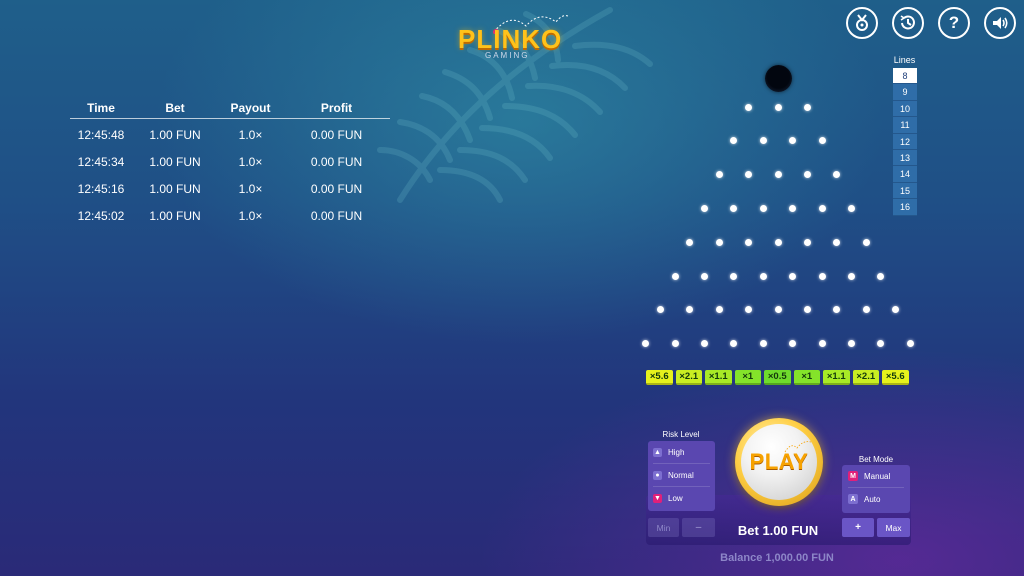 The image size is (1024, 576). What do you see at coordinates (681, 498) in the screenshot?
I see `risk-option-low: ▼ Low` at bounding box center [681, 498].